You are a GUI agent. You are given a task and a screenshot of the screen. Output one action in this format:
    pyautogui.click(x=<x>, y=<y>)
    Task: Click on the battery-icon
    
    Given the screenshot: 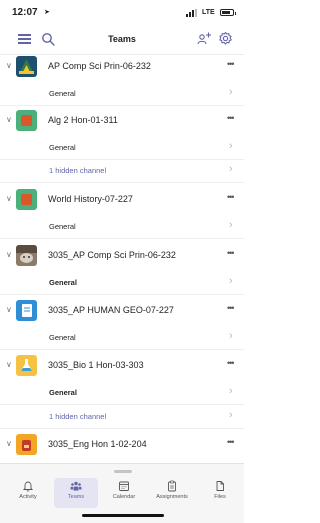 What is the action you would take?
    pyautogui.click(x=228, y=12)
    